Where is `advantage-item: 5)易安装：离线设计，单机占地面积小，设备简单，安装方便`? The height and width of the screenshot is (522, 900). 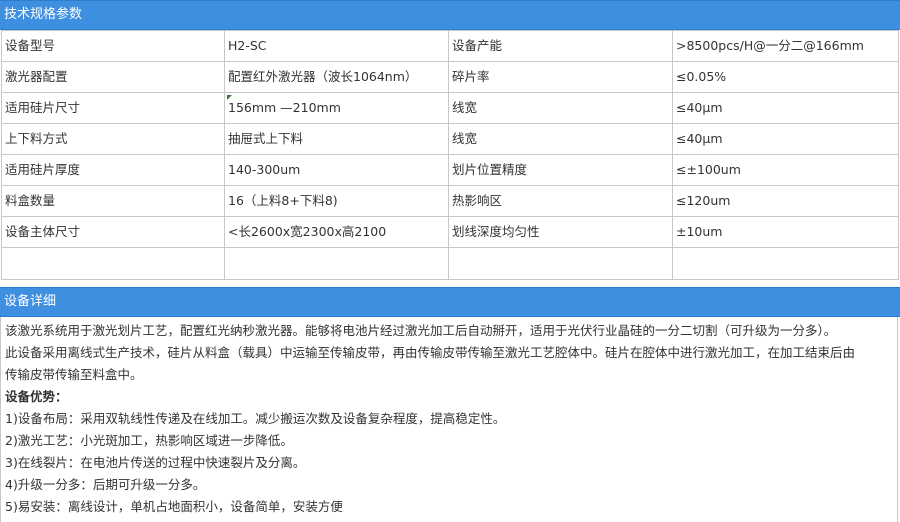 advantage-item: 5)易安装：离线设计，单机占地面积小，设备简单，安装方便 is located at coordinates (174, 506).